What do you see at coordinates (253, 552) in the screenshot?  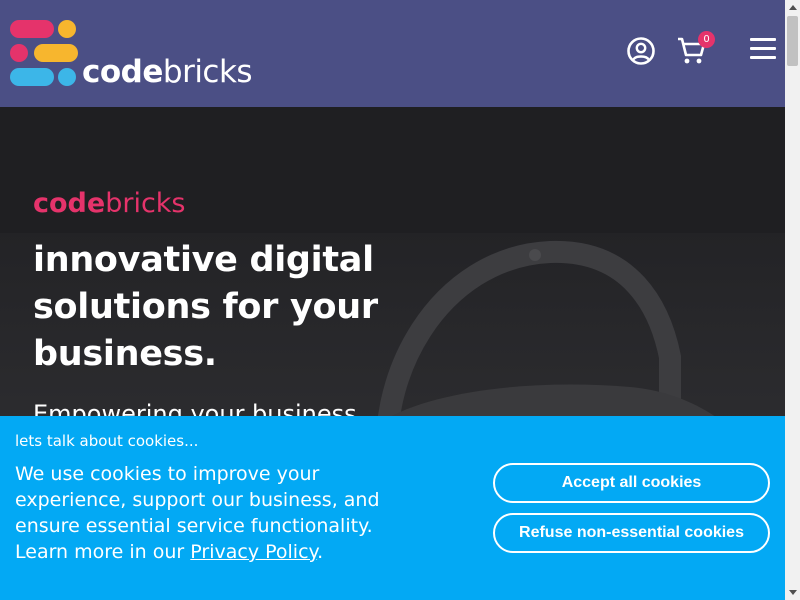 I see `privacy-policy-link: Privacy Policy` at bounding box center [253, 552].